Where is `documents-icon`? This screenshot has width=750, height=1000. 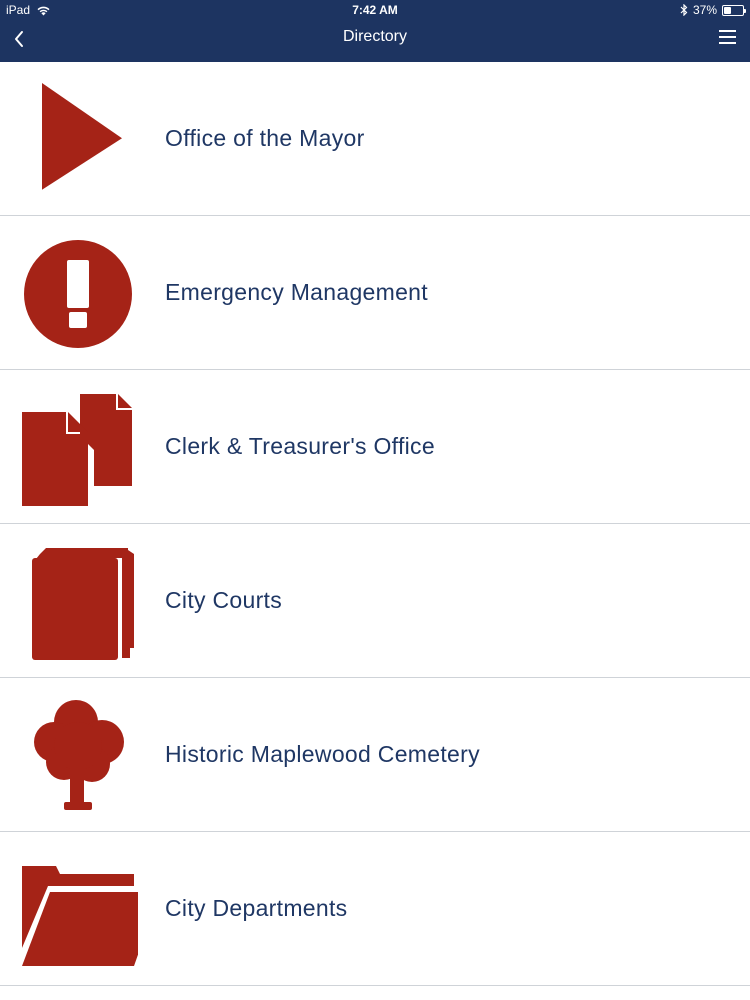 documents-icon is located at coordinates (77, 450).